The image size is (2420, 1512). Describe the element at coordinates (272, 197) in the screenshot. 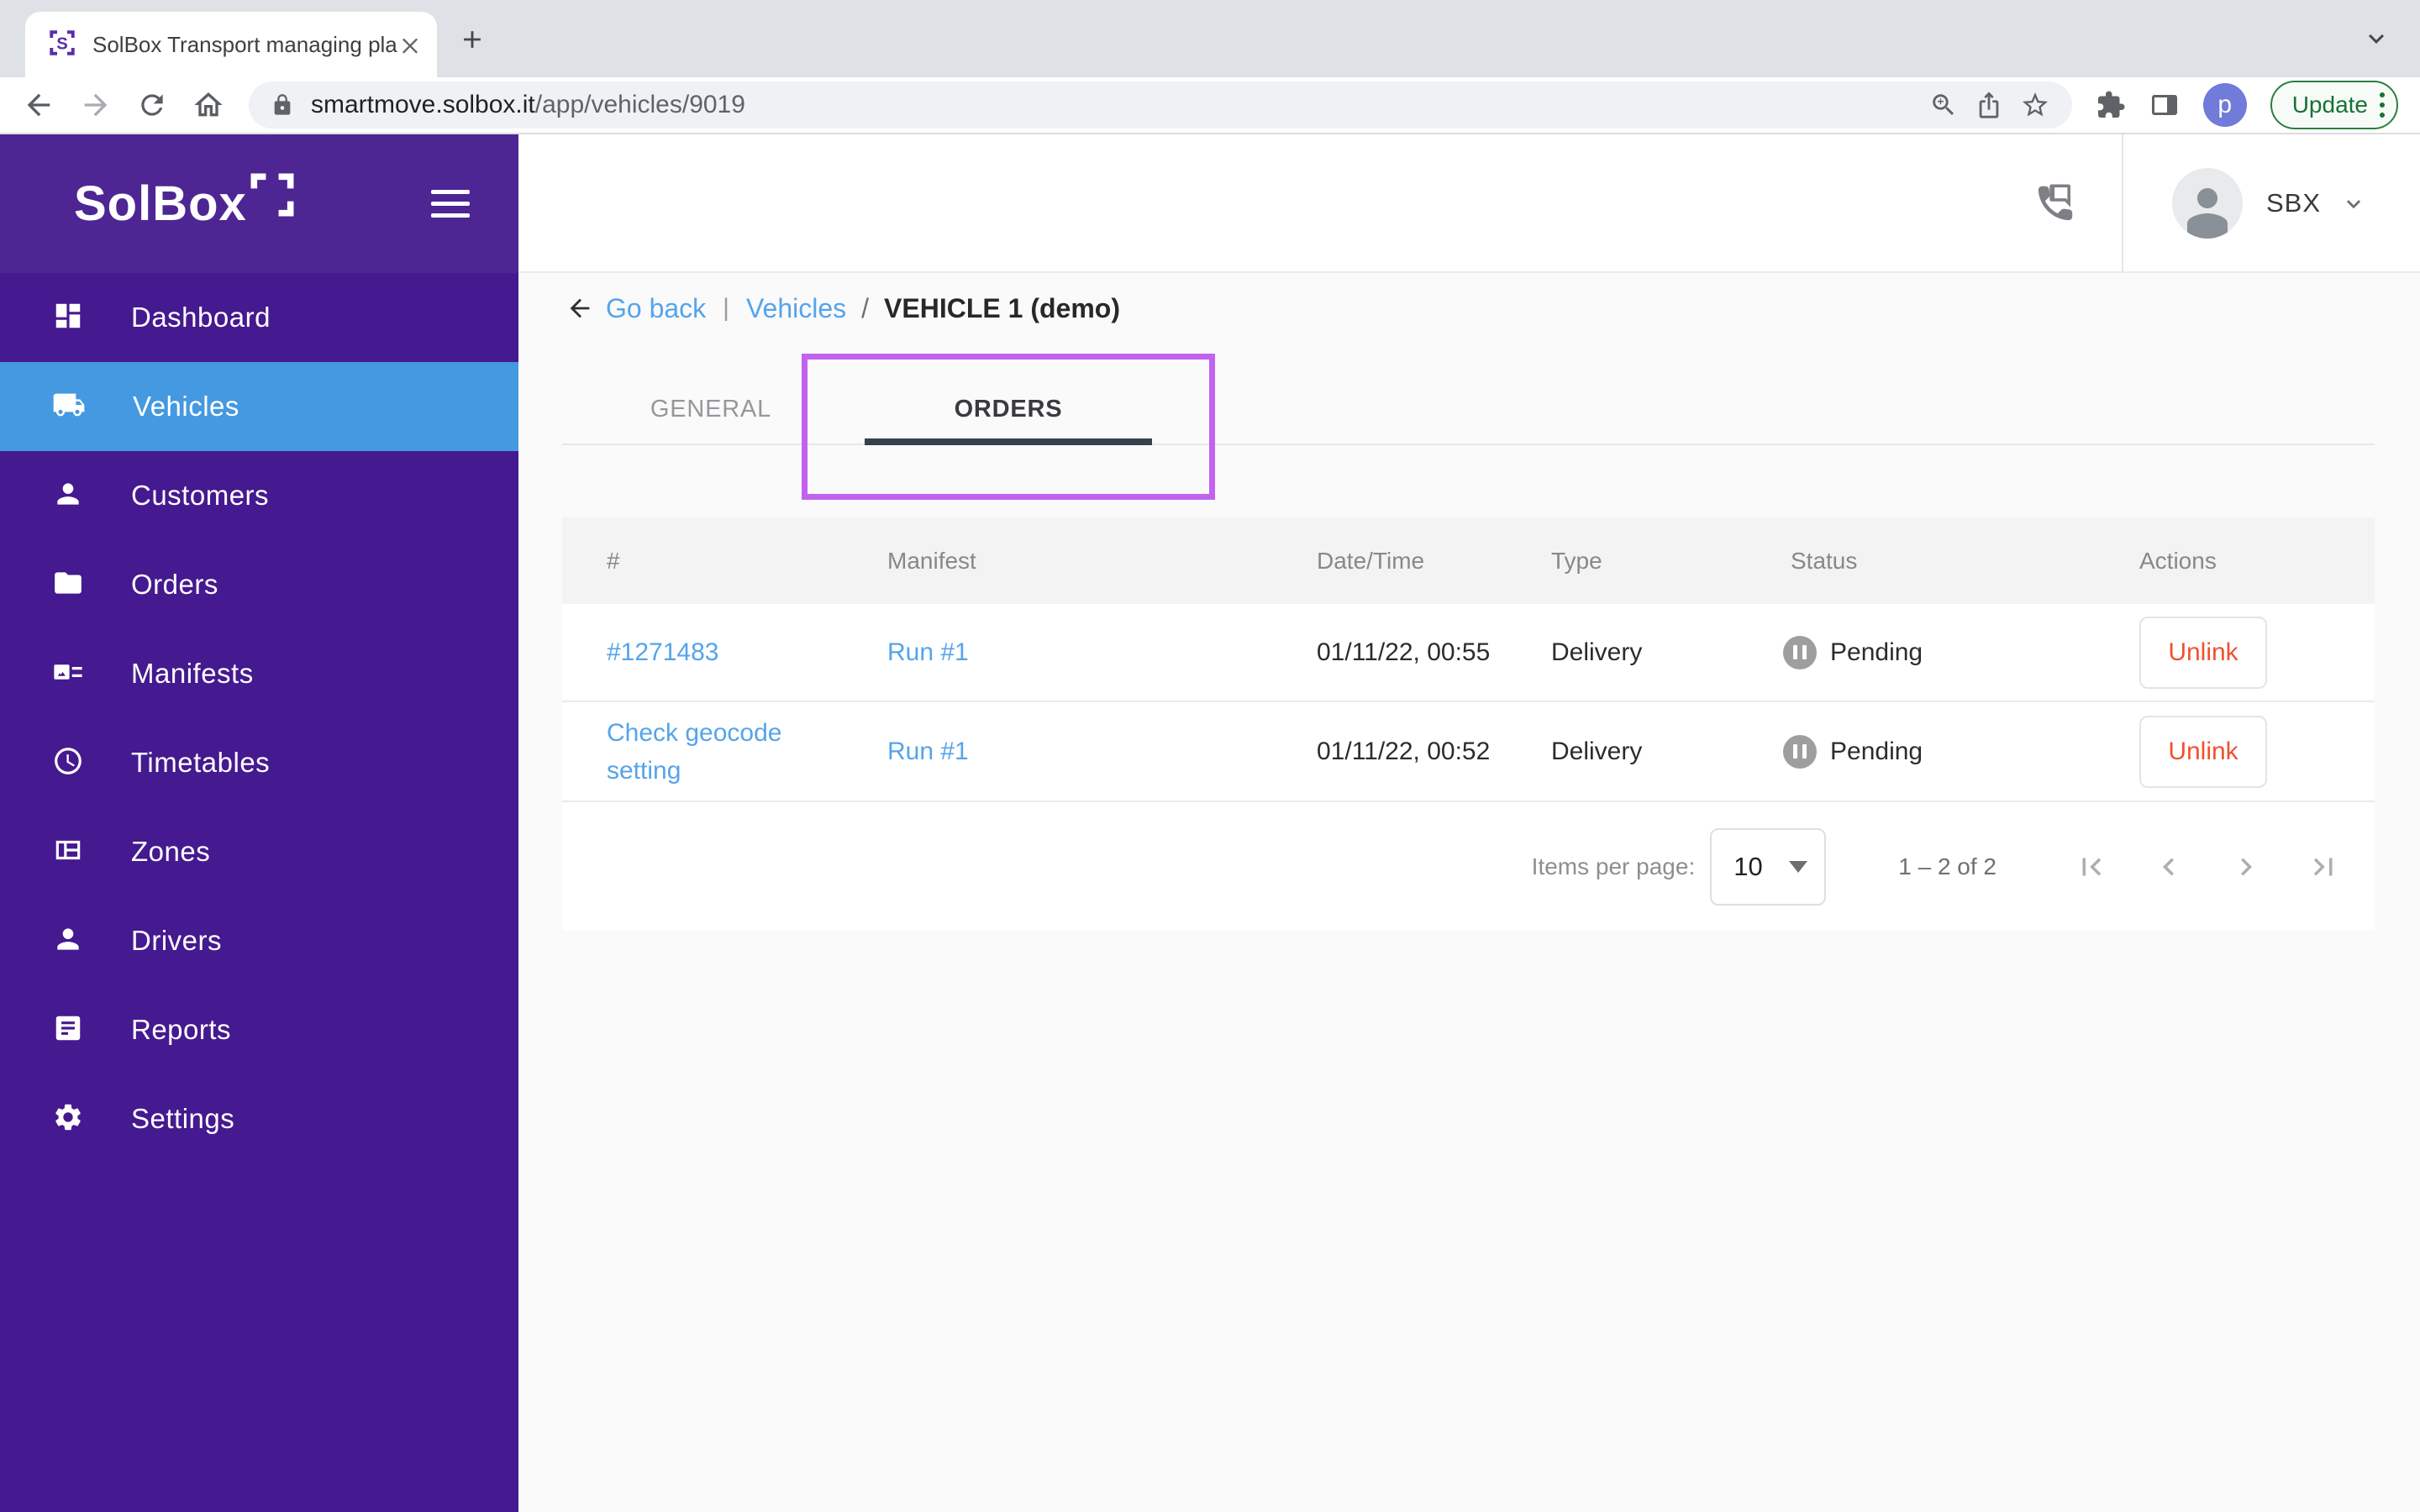

I see `logo-brackets-icon` at that location.